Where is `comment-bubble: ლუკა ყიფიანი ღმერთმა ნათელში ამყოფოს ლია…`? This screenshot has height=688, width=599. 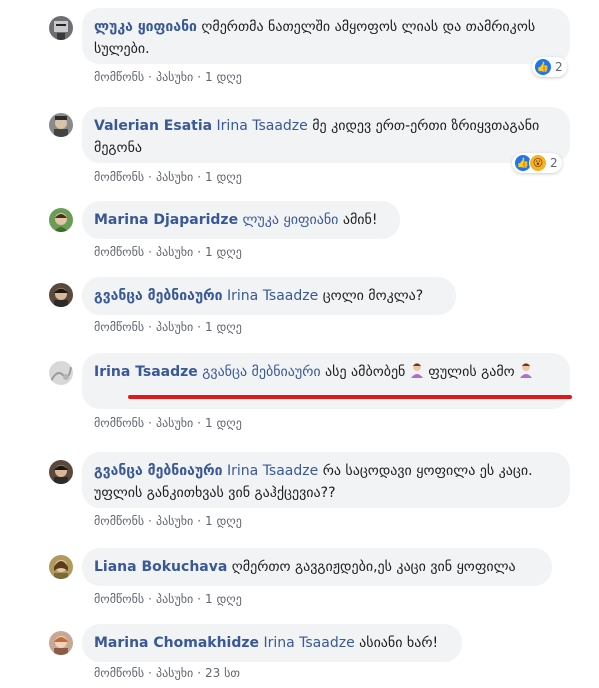
comment-bubble: ლუკა ყიფიანი ღმერთმა ნათელში ამყოფოს ლია… is located at coordinates (326, 36).